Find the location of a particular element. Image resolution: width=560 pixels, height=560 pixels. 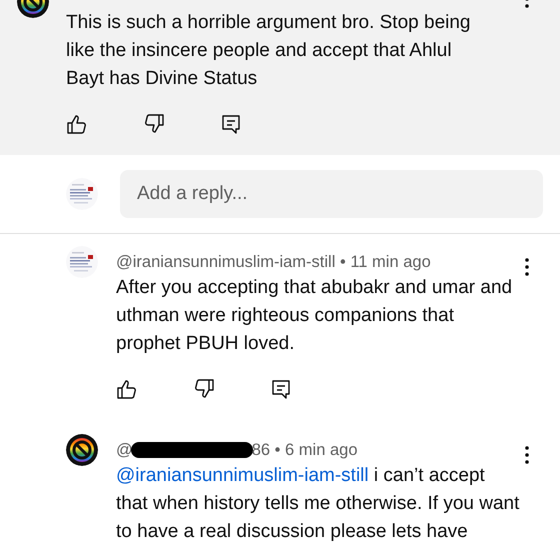

mention-link: @iraniansunnimuslim-iam-still is located at coordinates (242, 475).